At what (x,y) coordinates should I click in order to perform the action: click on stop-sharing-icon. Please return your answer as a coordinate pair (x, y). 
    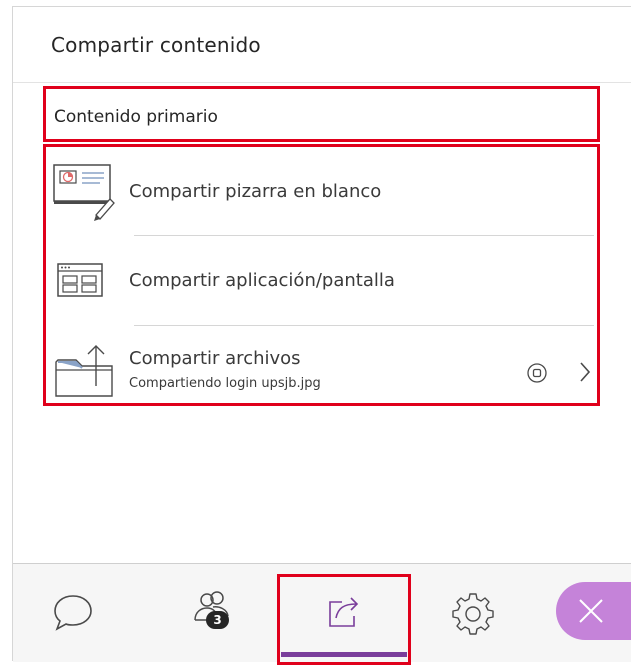
    Looking at the image, I should click on (537, 373).